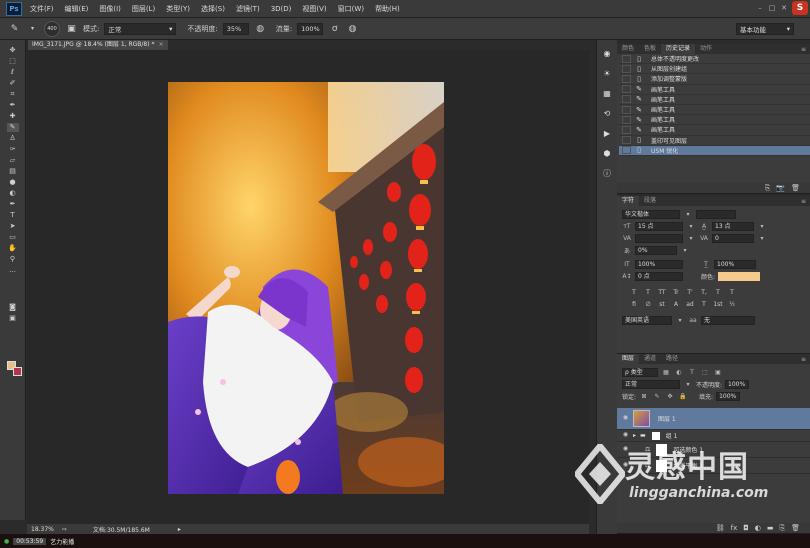 Image resolution: width=810 pixels, height=548 pixels. Describe the element at coordinates (13, 83) in the screenshot. I see `quick-select-tool-icon: ✐` at that location.